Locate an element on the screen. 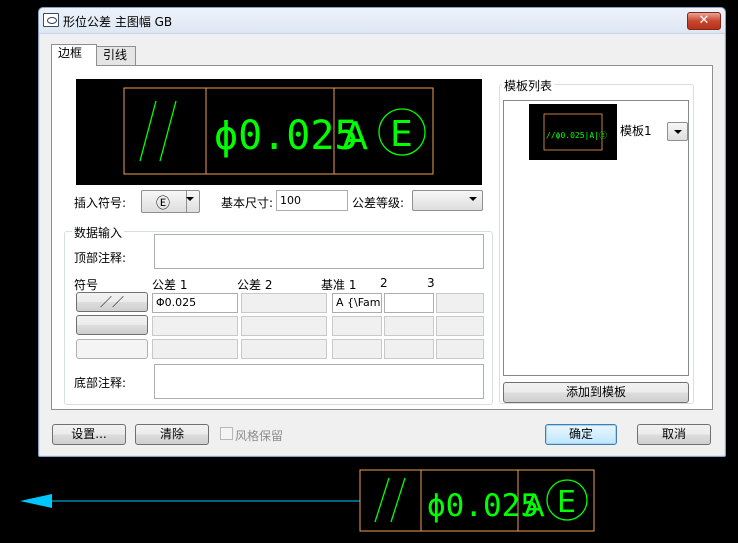 Image resolution: width=738 pixels, height=543 pixels. row2-tolerance2-input is located at coordinates (284, 326).